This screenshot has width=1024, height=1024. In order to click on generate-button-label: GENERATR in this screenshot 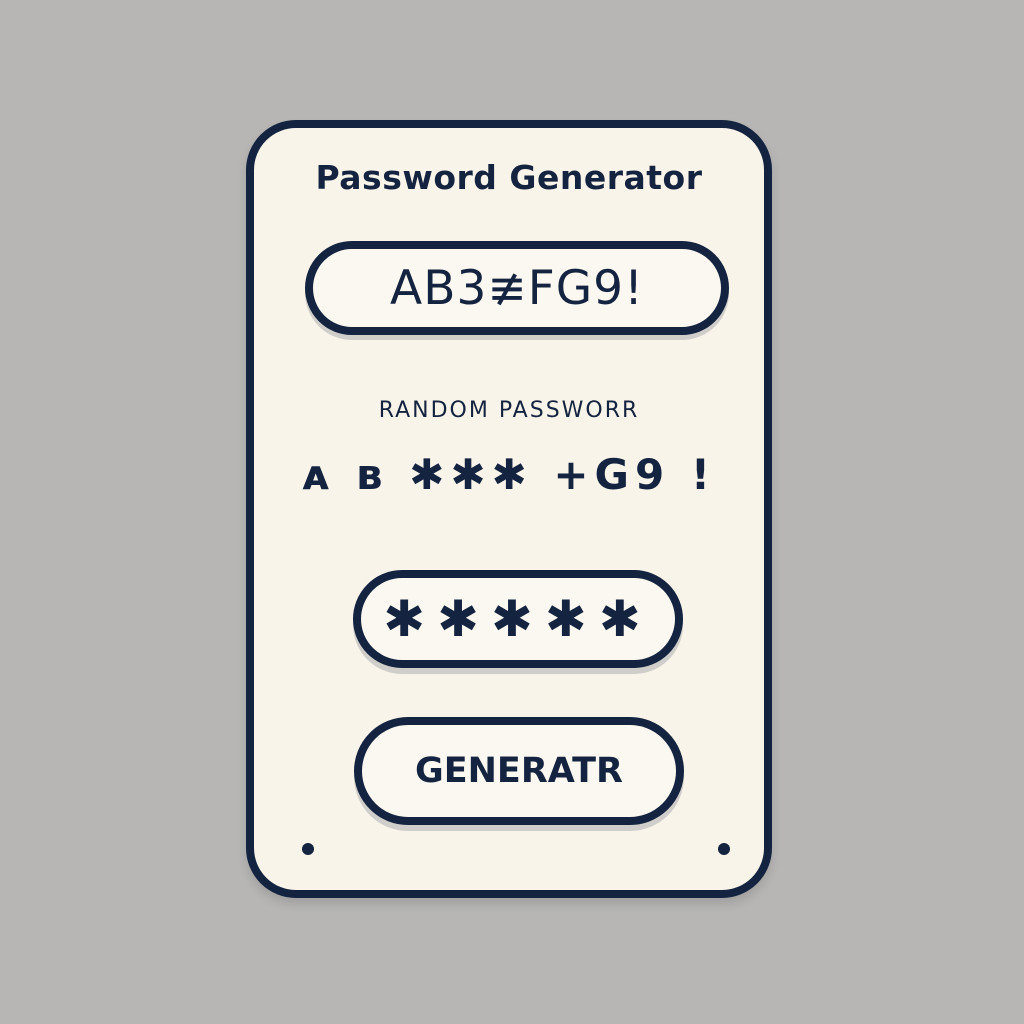, I will do `click(519, 771)`.